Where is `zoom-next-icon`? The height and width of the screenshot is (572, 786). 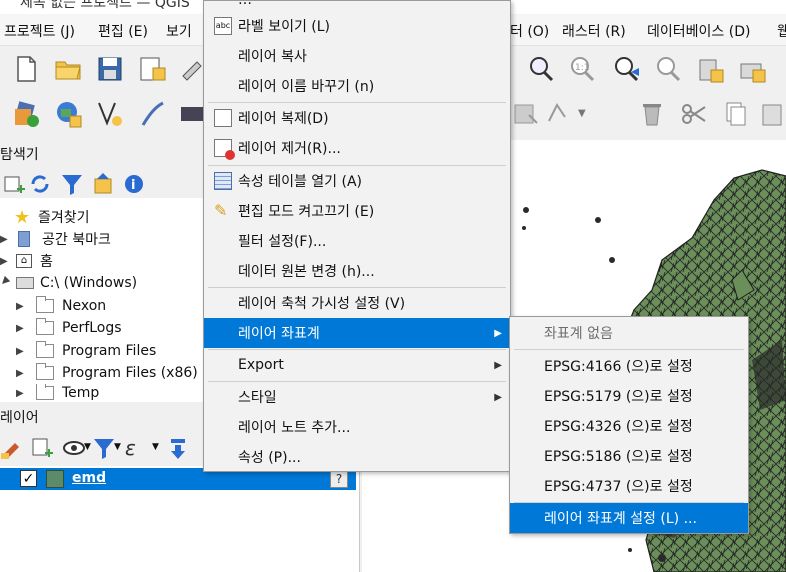
zoom-next-icon is located at coordinates (668, 69).